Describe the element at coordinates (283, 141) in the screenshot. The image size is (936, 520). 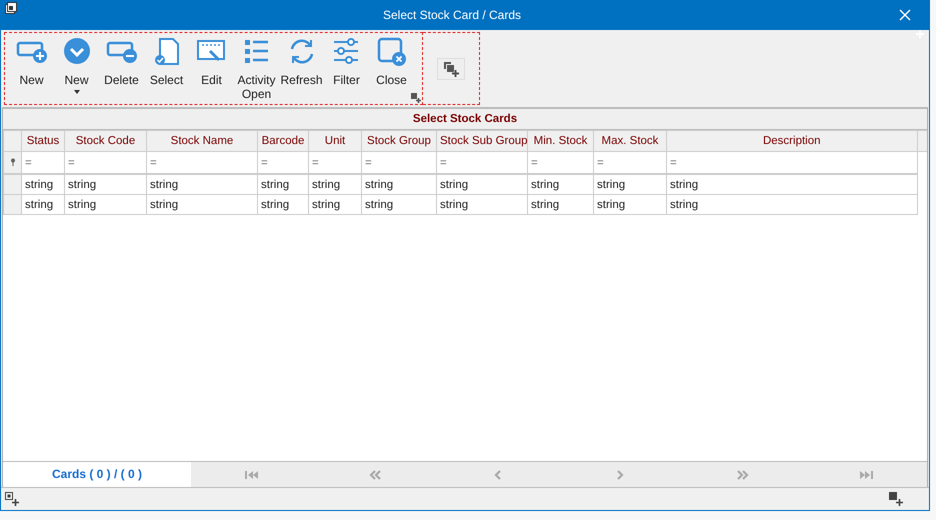
I see `column-header: Barcode` at that location.